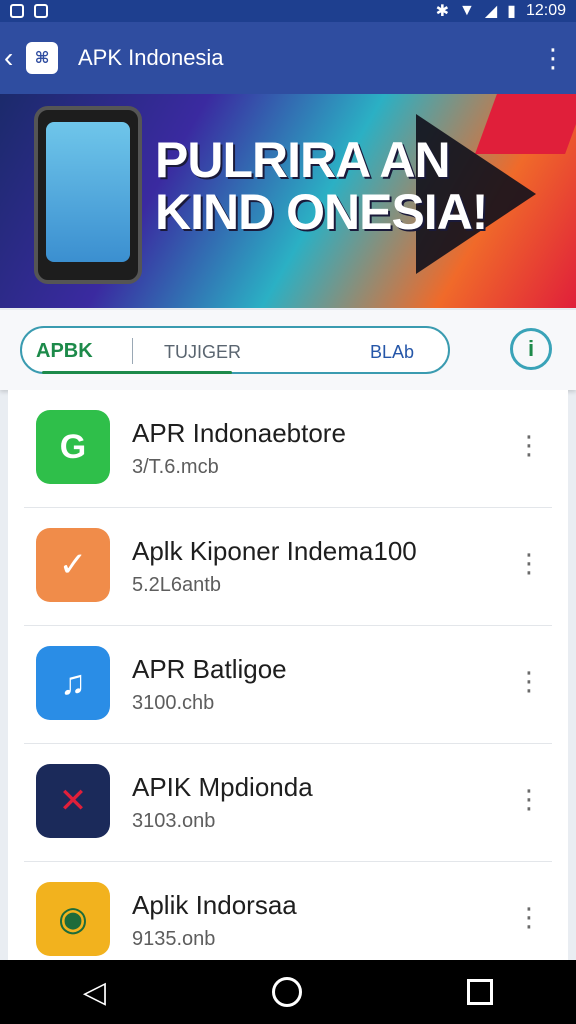 This screenshot has width=576, height=1024. What do you see at coordinates (73, 565) in the screenshot?
I see `blue-swoosh-app-icon: ✓` at bounding box center [73, 565].